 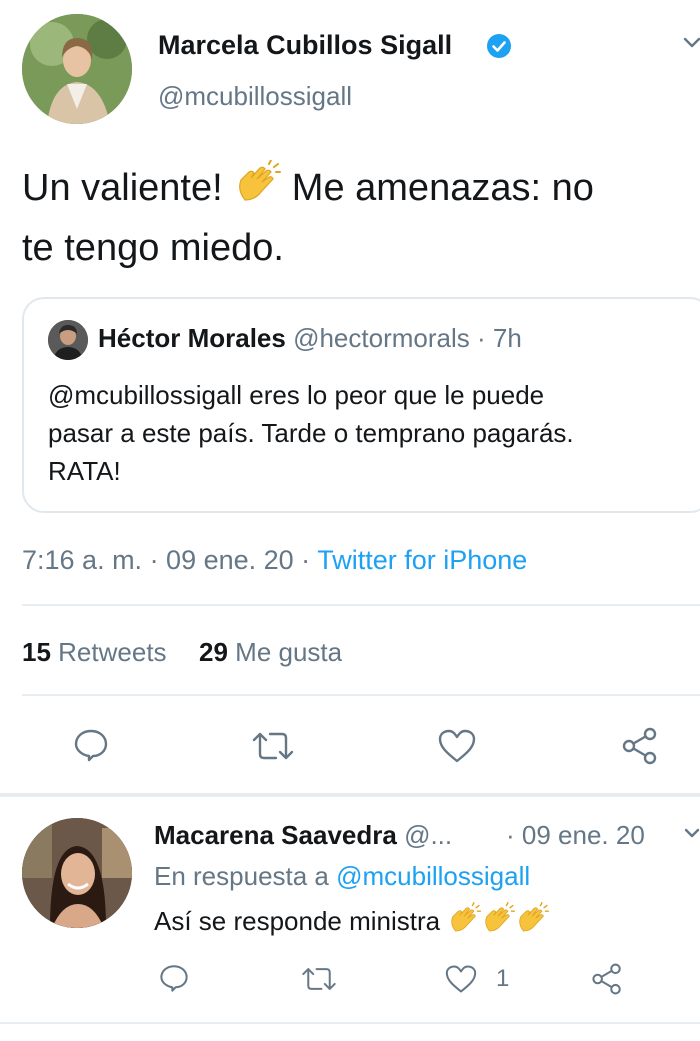 What do you see at coordinates (77, 69) in the screenshot?
I see `author-avatar` at bounding box center [77, 69].